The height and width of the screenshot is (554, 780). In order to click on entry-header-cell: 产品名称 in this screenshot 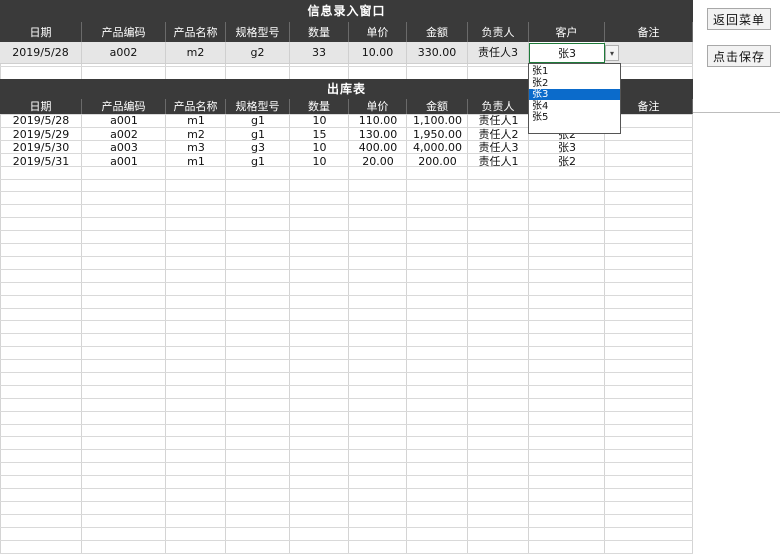, I will do `click(196, 32)`.